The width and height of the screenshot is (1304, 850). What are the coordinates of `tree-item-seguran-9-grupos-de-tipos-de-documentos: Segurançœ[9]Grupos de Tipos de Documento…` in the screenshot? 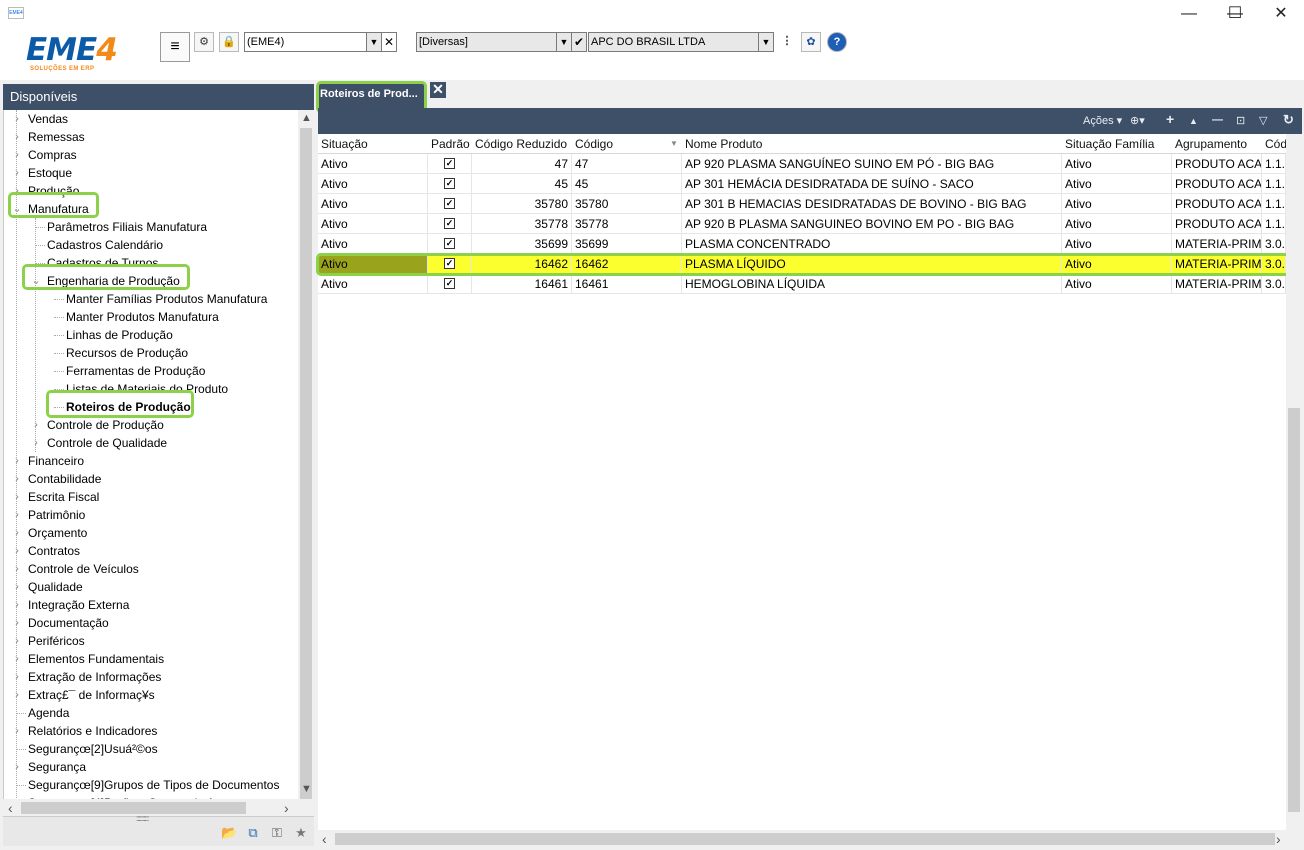 It's located at (151, 785).